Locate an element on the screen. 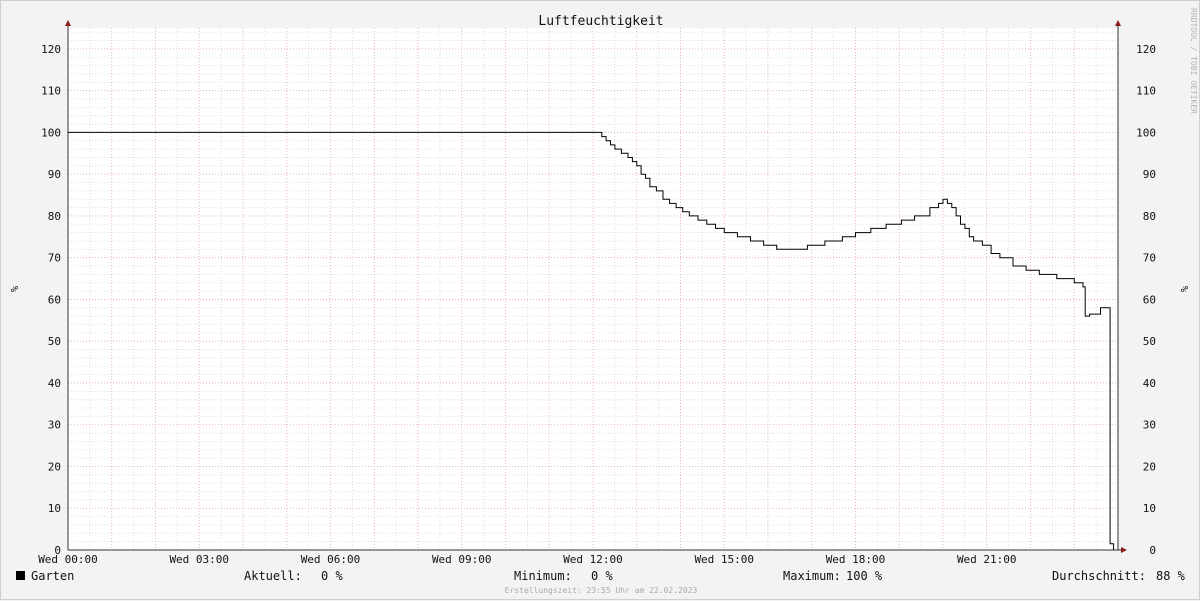 The width and height of the screenshot is (1200, 601). y-tick-label-left: 30 is located at coordinates (54, 425).